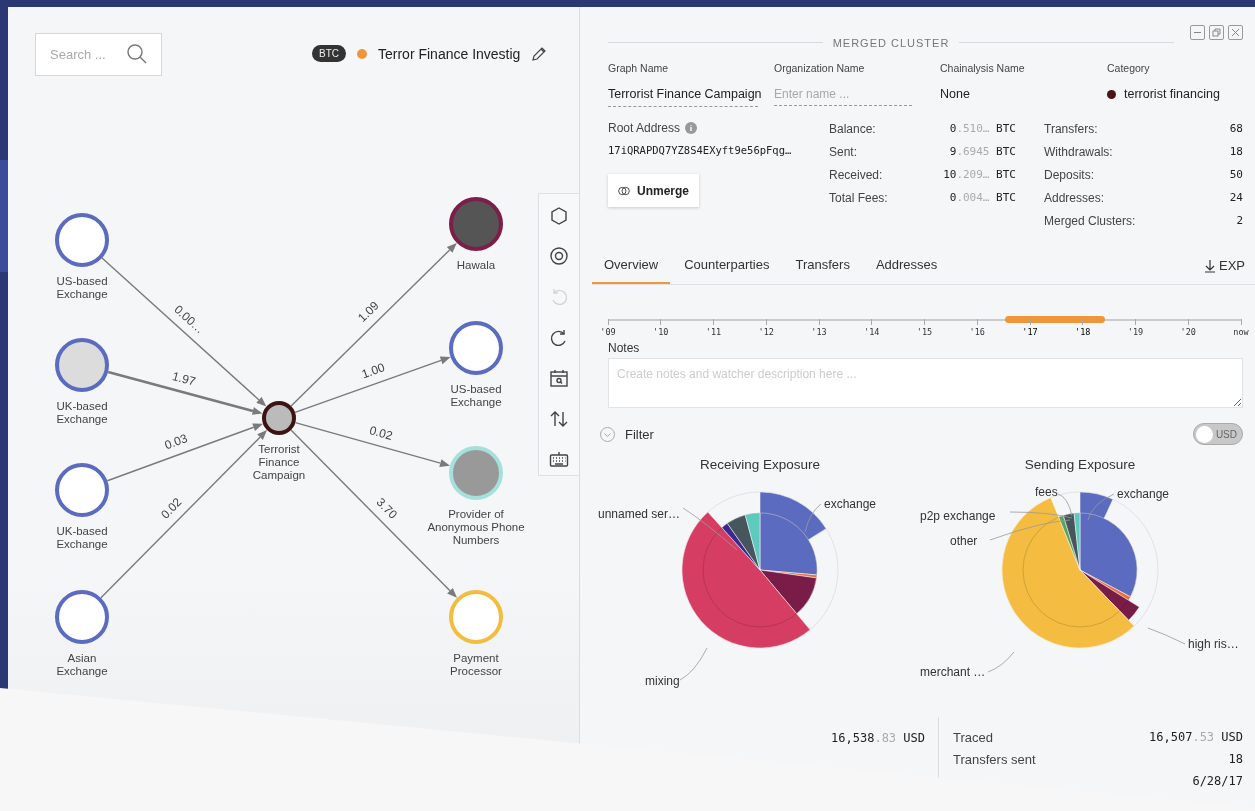 Image resolution: width=1255 pixels, height=811 pixels. I want to click on chart-label: other, so click(964, 541).